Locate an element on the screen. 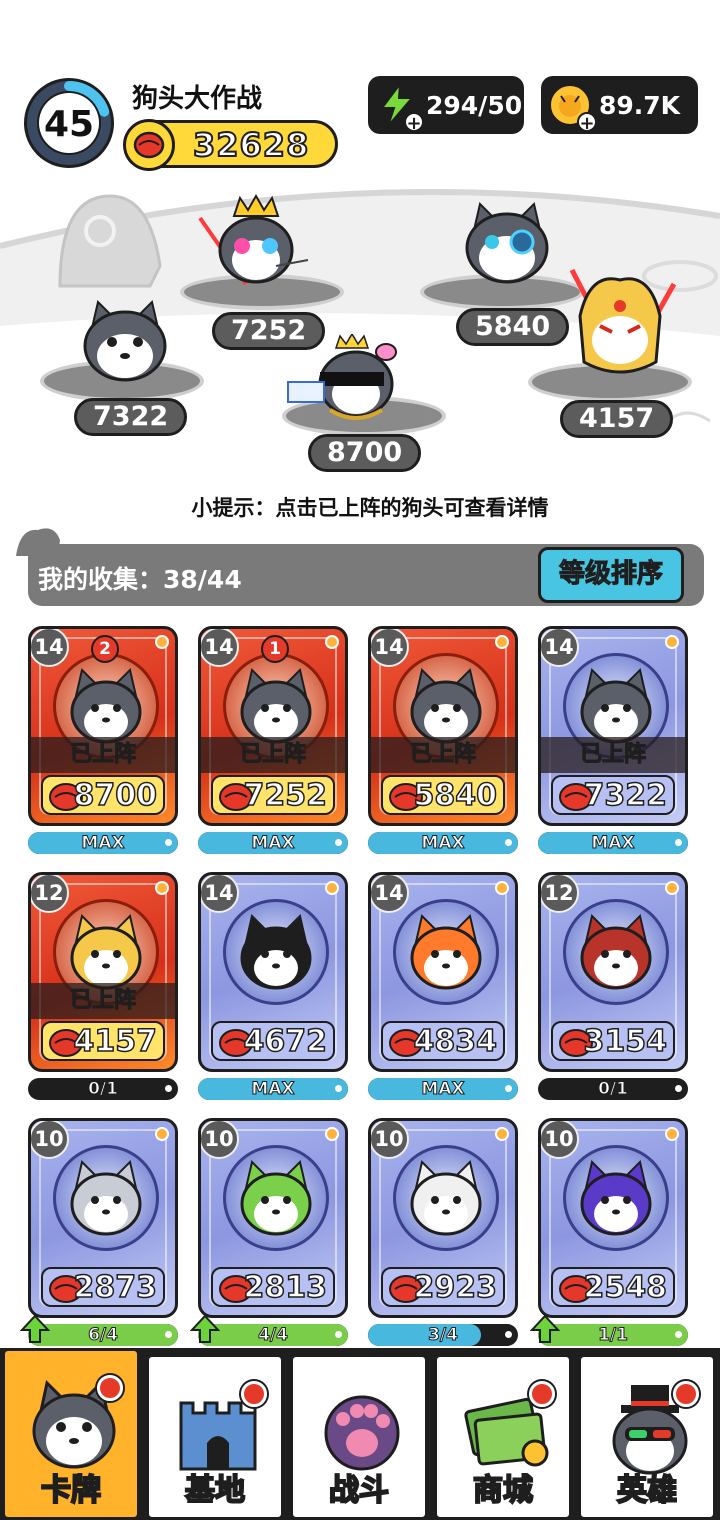 This screenshot has height=1520, width=720. card-progress-bar: 3/4 is located at coordinates (443, 1335).